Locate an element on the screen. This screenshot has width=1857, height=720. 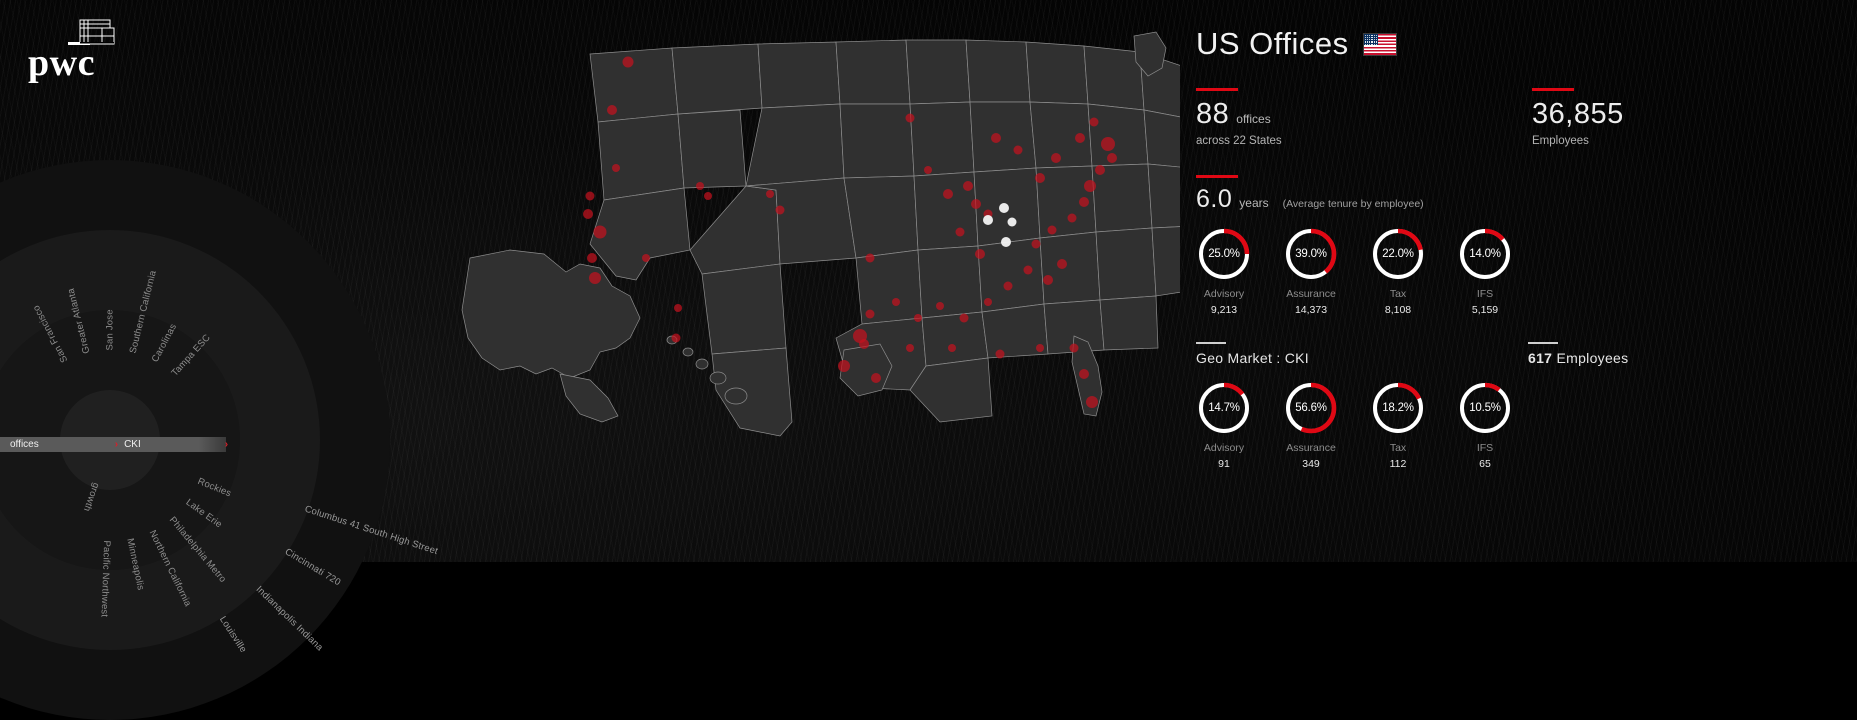
donut-advisory: 25.0% Advisory 9,213 is located at coordinates (1224, 271).